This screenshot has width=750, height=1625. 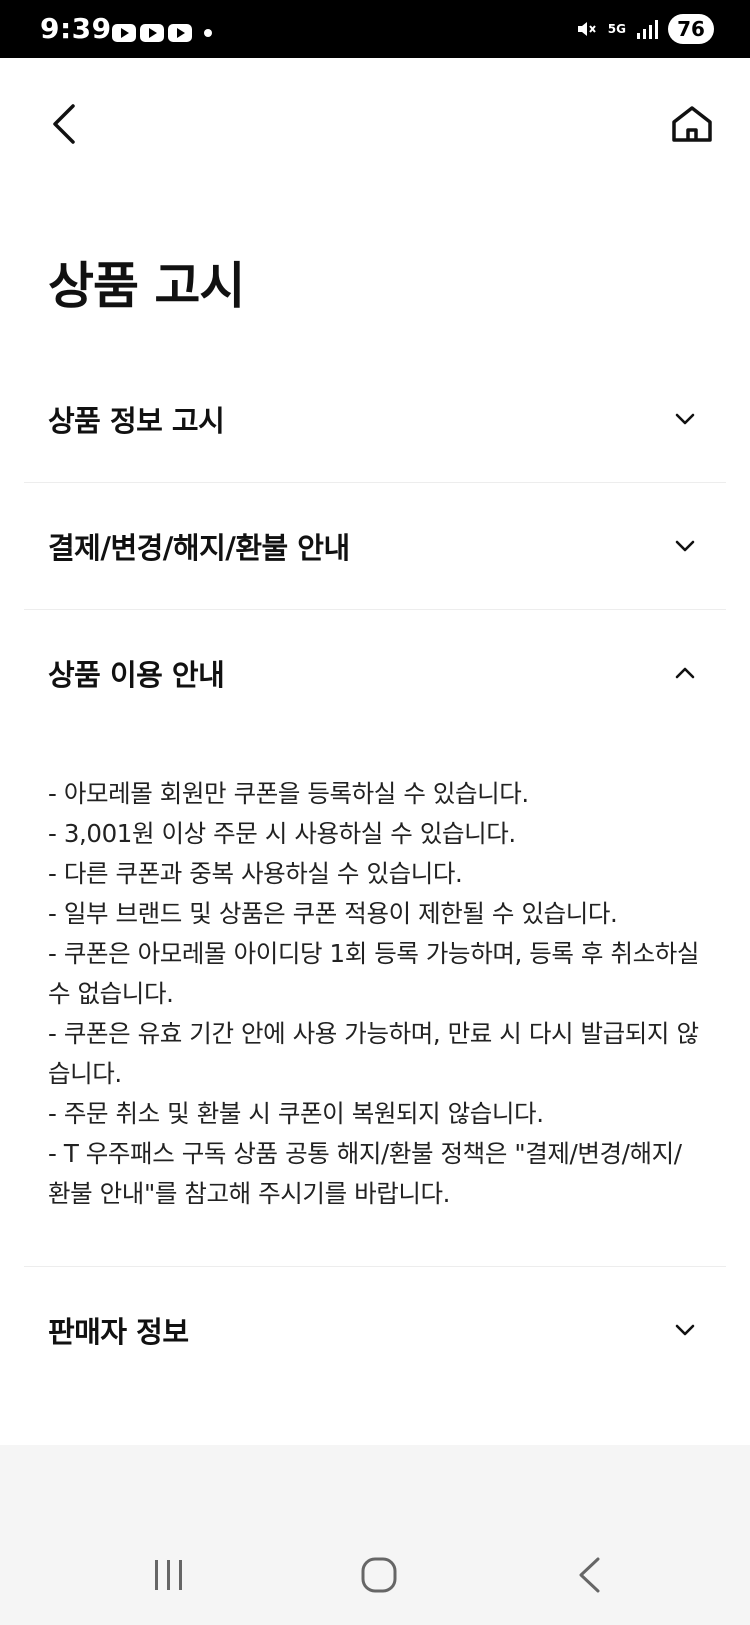 I want to click on system-back-button, so click(x=589, y=1575).